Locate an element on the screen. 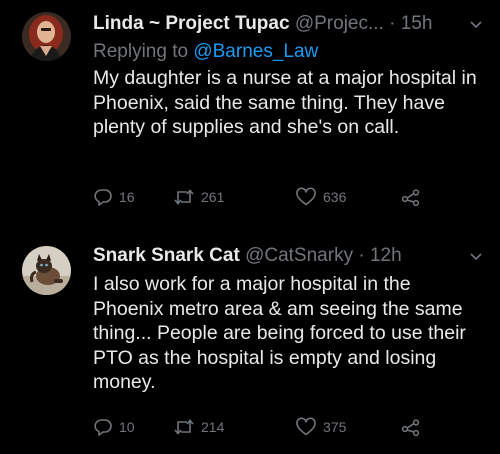 The height and width of the screenshot is (454, 500). tweet-header: Linda ~ Project Tupac @Projec... · 15h is located at coordinates (289, 24).